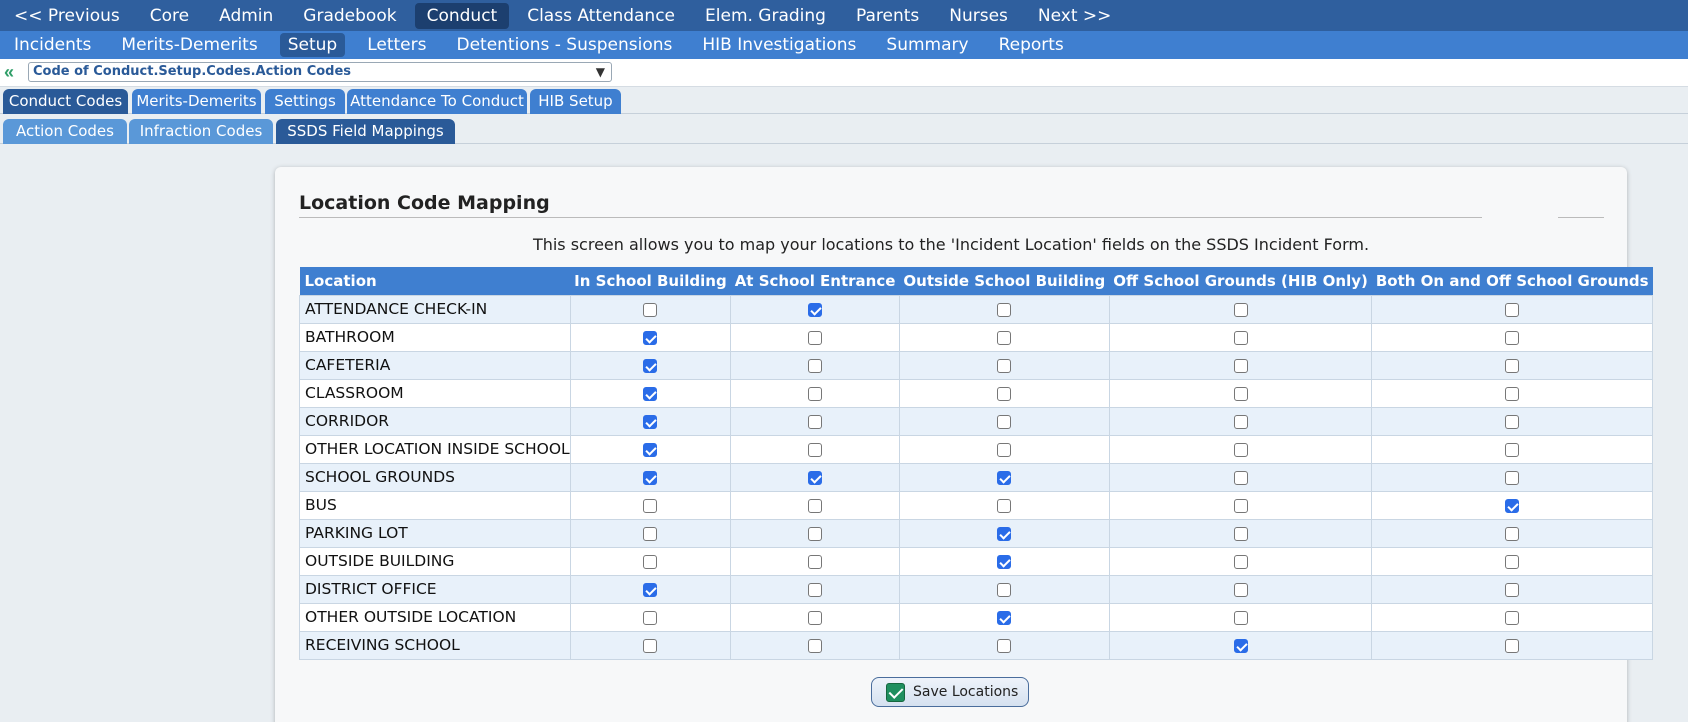 This screenshot has height=722, width=1688. What do you see at coordinates (65, 131) in the screenshot?
I see `subtab-action-codes: Action Codes` at bounding box center [65, 131].